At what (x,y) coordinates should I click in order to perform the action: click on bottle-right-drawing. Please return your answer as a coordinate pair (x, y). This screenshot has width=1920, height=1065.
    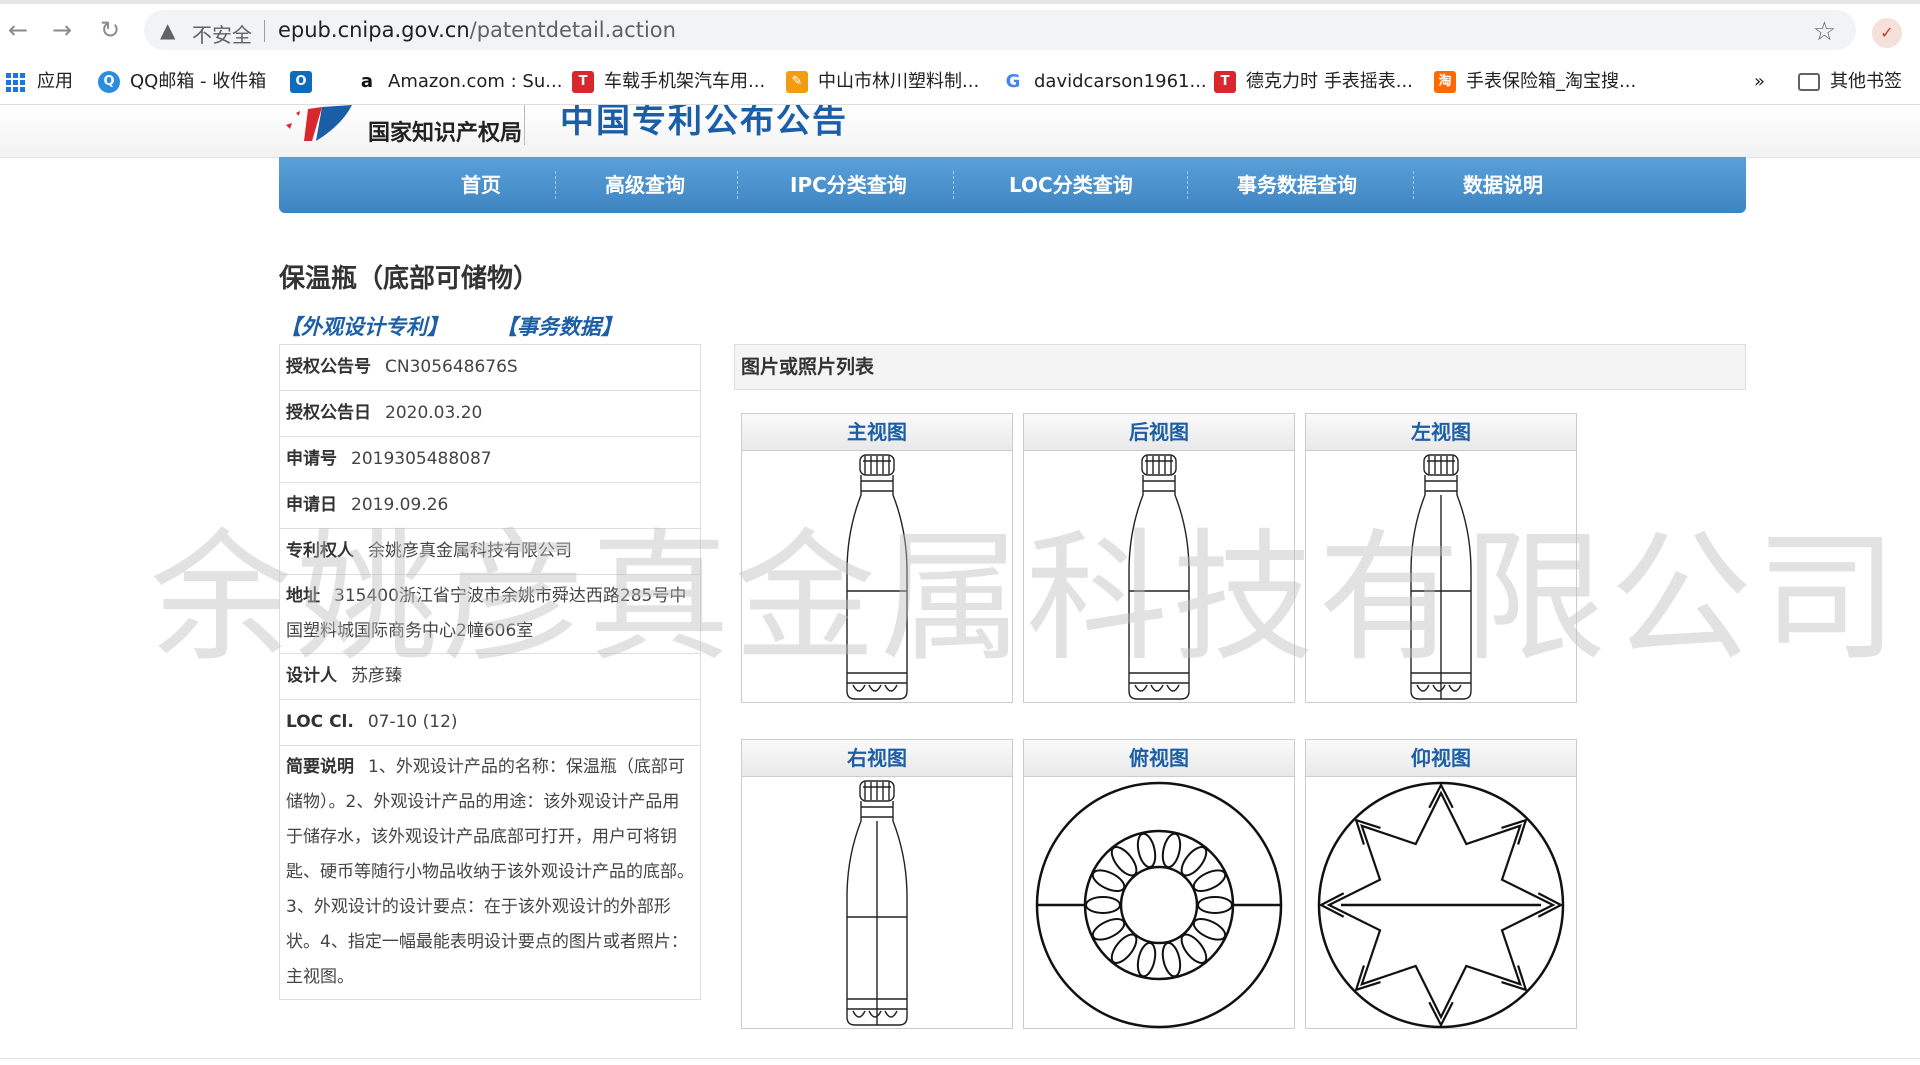
    Looking at the image, I should click on (877, 903).